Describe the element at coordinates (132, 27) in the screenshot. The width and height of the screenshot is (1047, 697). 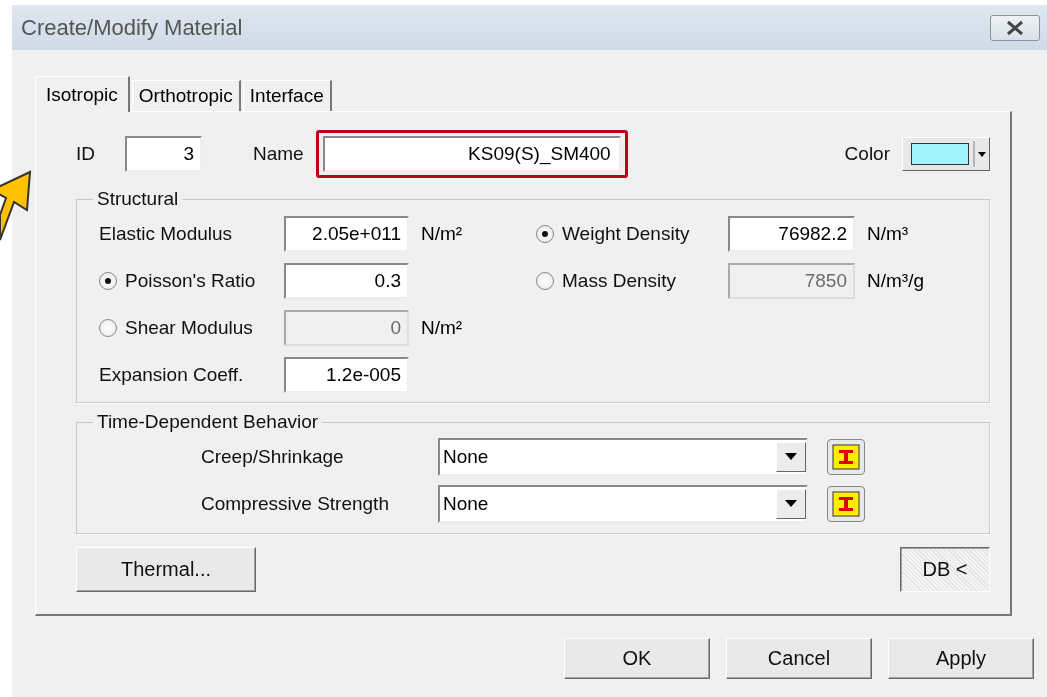
I see `window-title: Create/Modify Material` at that location.